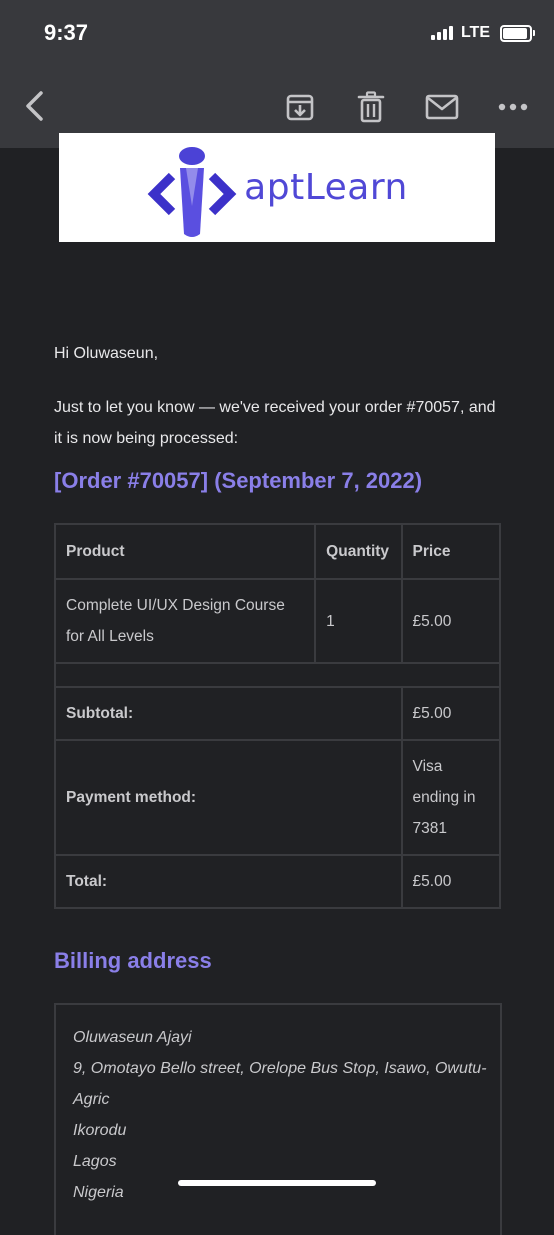 The image size is (554, 1235). What do you see at coordinates (450, 551) in the screenshot?
I see `header-price: Price` at bounding box center [450, 551].